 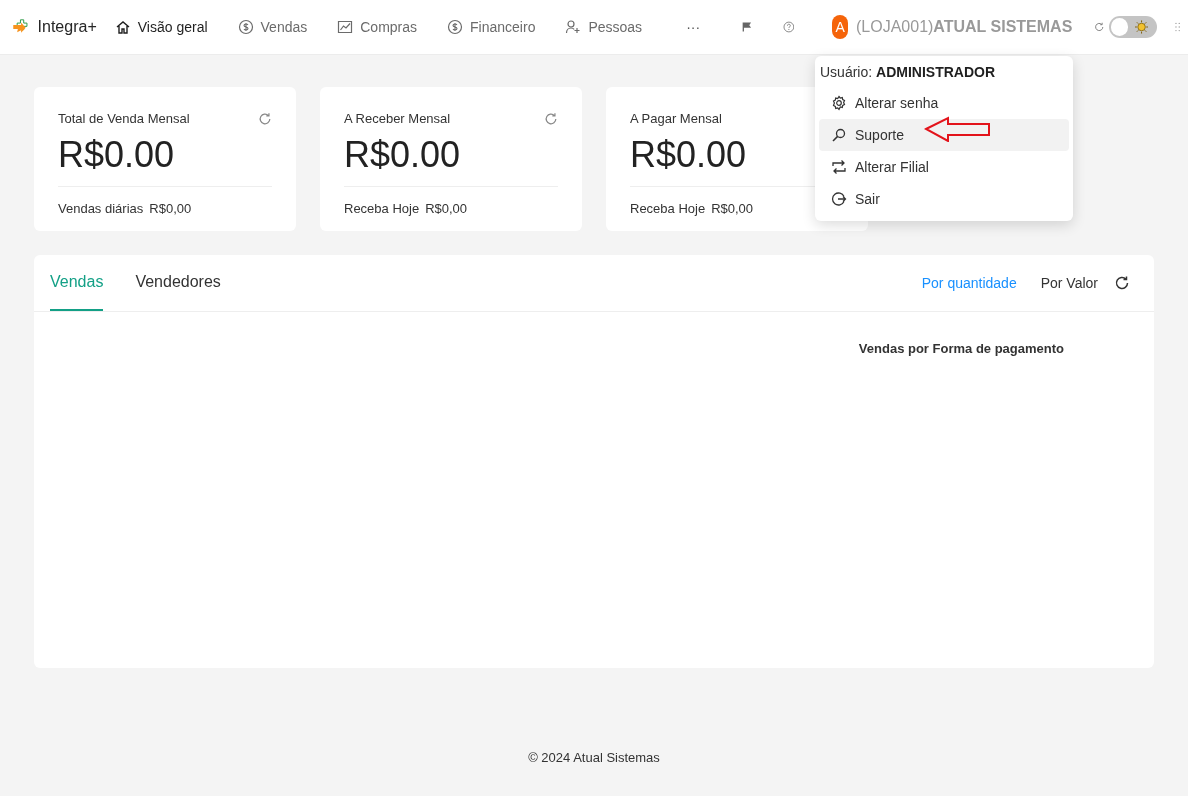 What do you see at coordinates (101, 208) in the screenshot?
I see `card-footer-label: Vendas diárias` at bounding box center [101, 208].